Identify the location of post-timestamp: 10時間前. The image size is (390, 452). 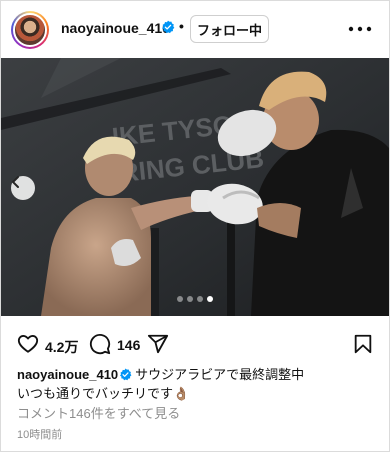
(40, 435).